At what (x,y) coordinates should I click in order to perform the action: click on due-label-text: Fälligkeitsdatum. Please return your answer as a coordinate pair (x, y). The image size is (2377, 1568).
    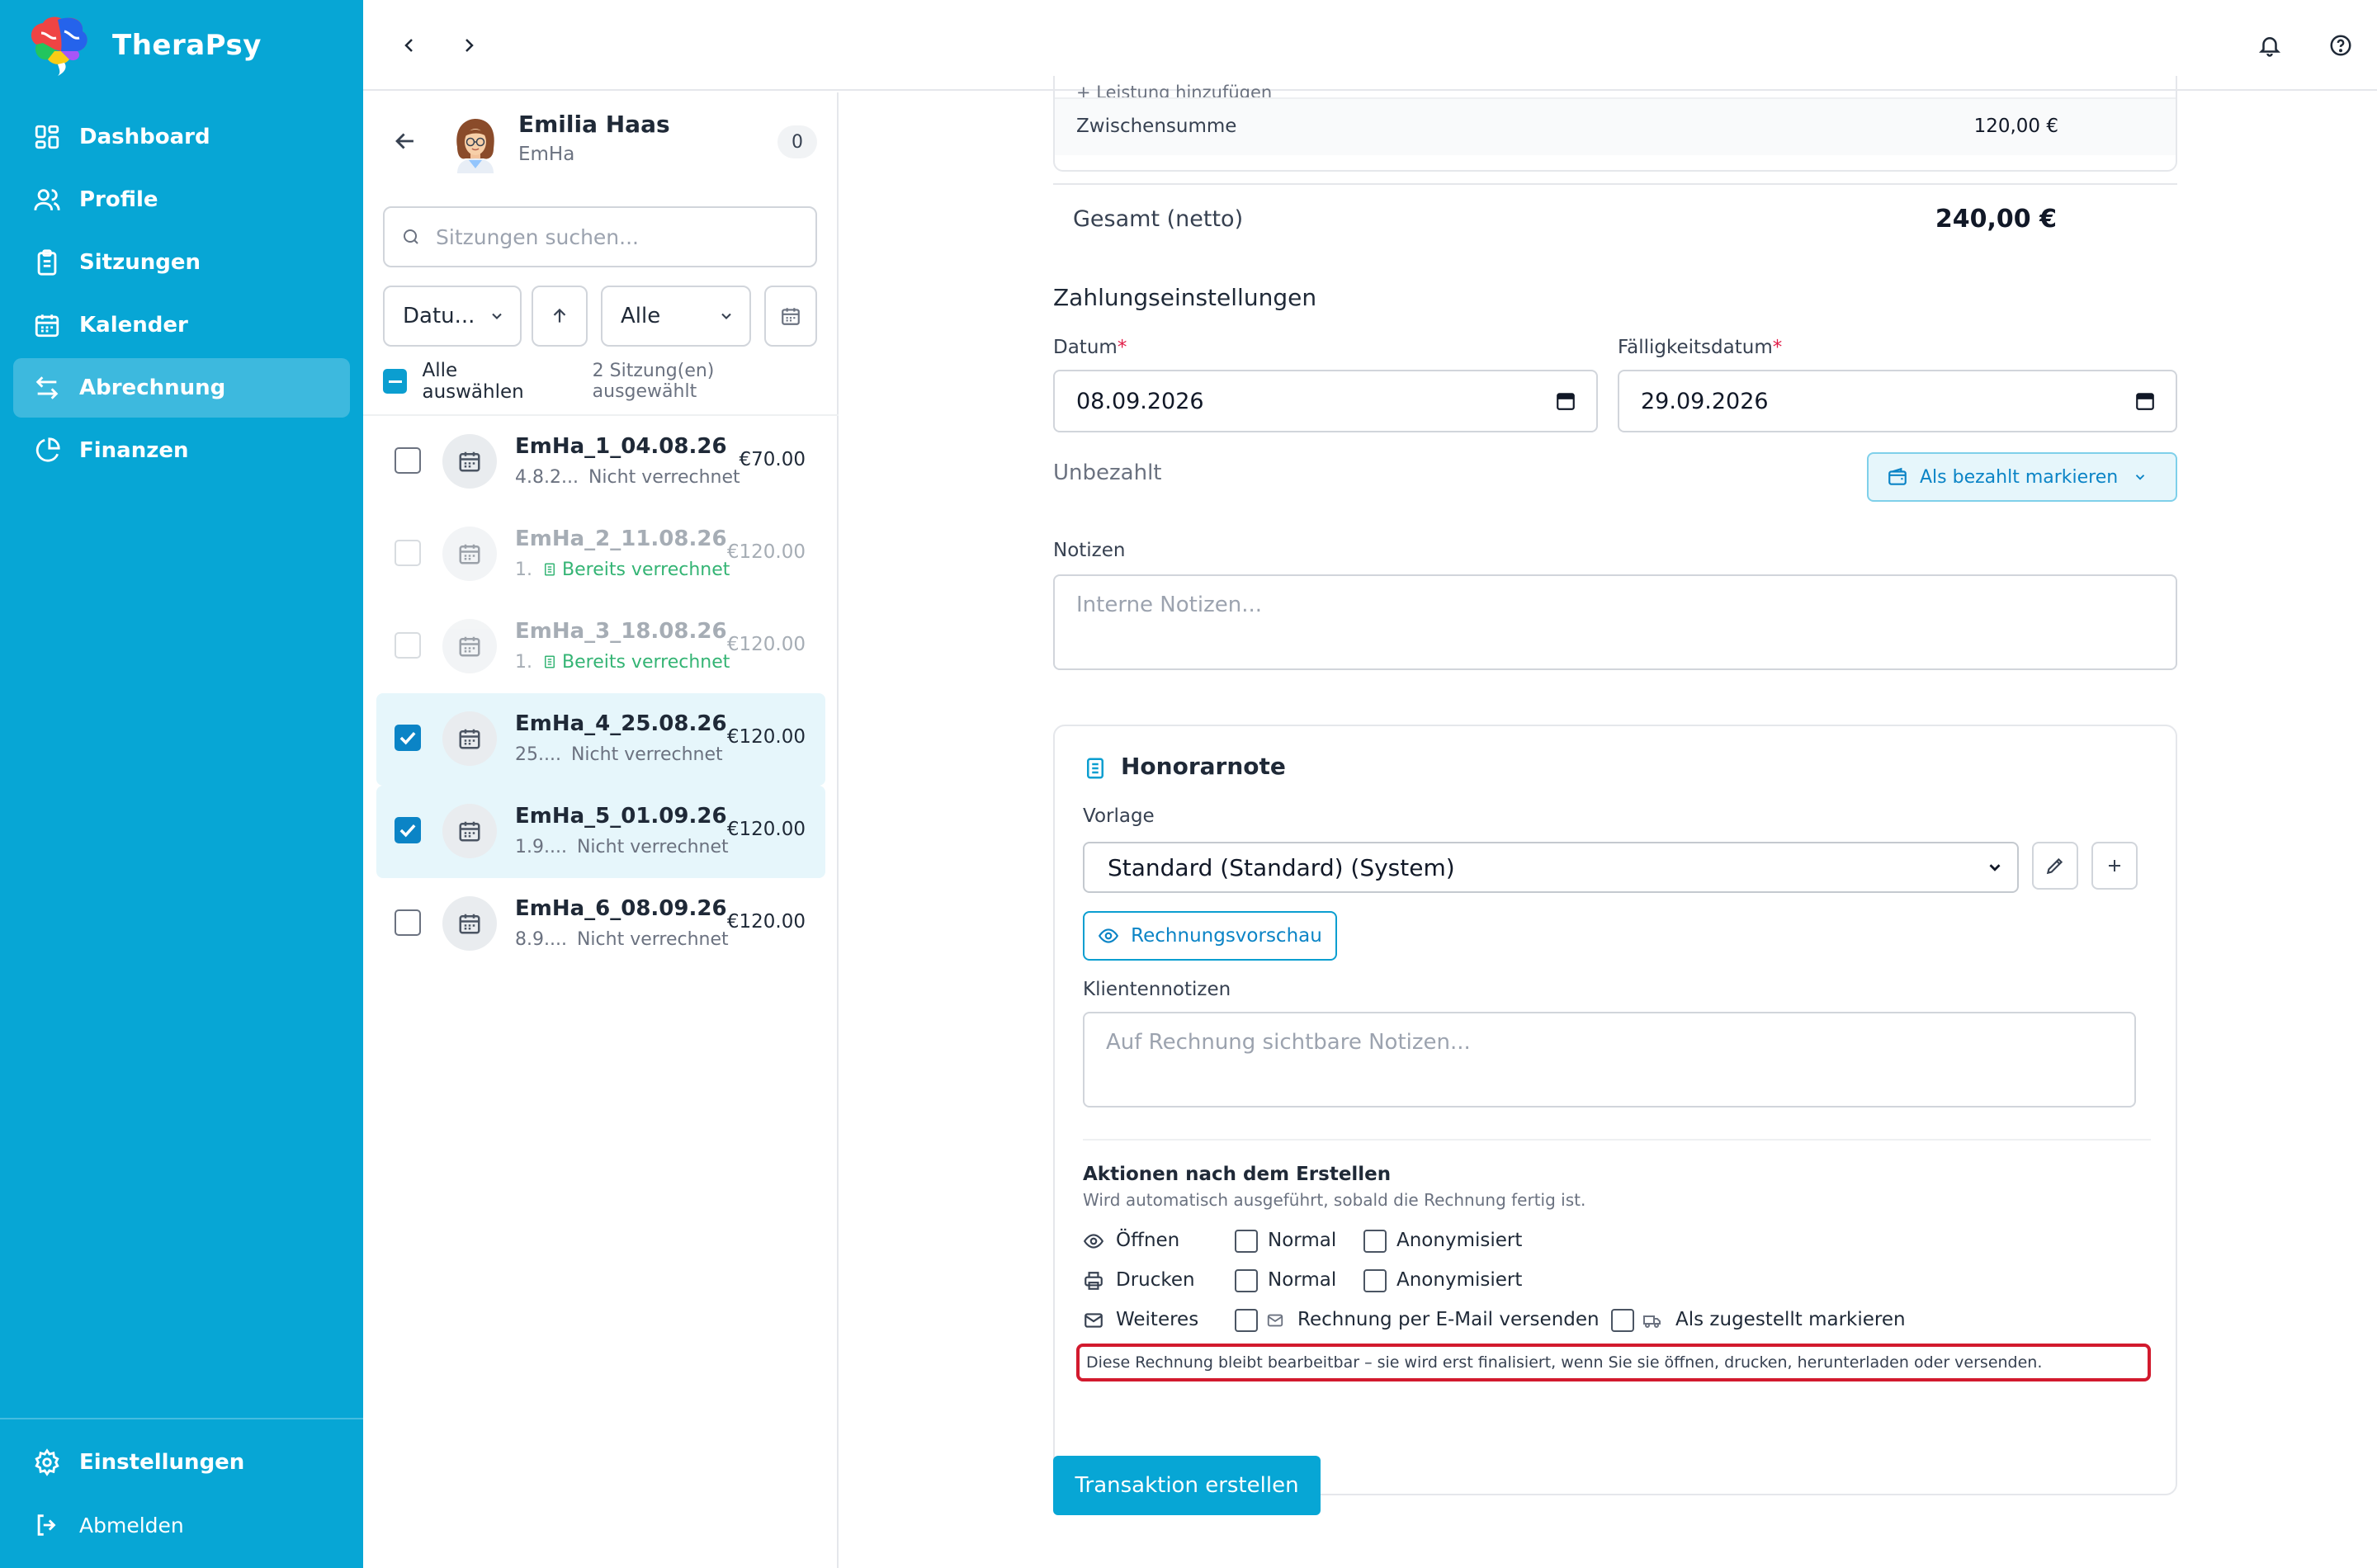
    Looking at the image, I should click on (1695, 347).